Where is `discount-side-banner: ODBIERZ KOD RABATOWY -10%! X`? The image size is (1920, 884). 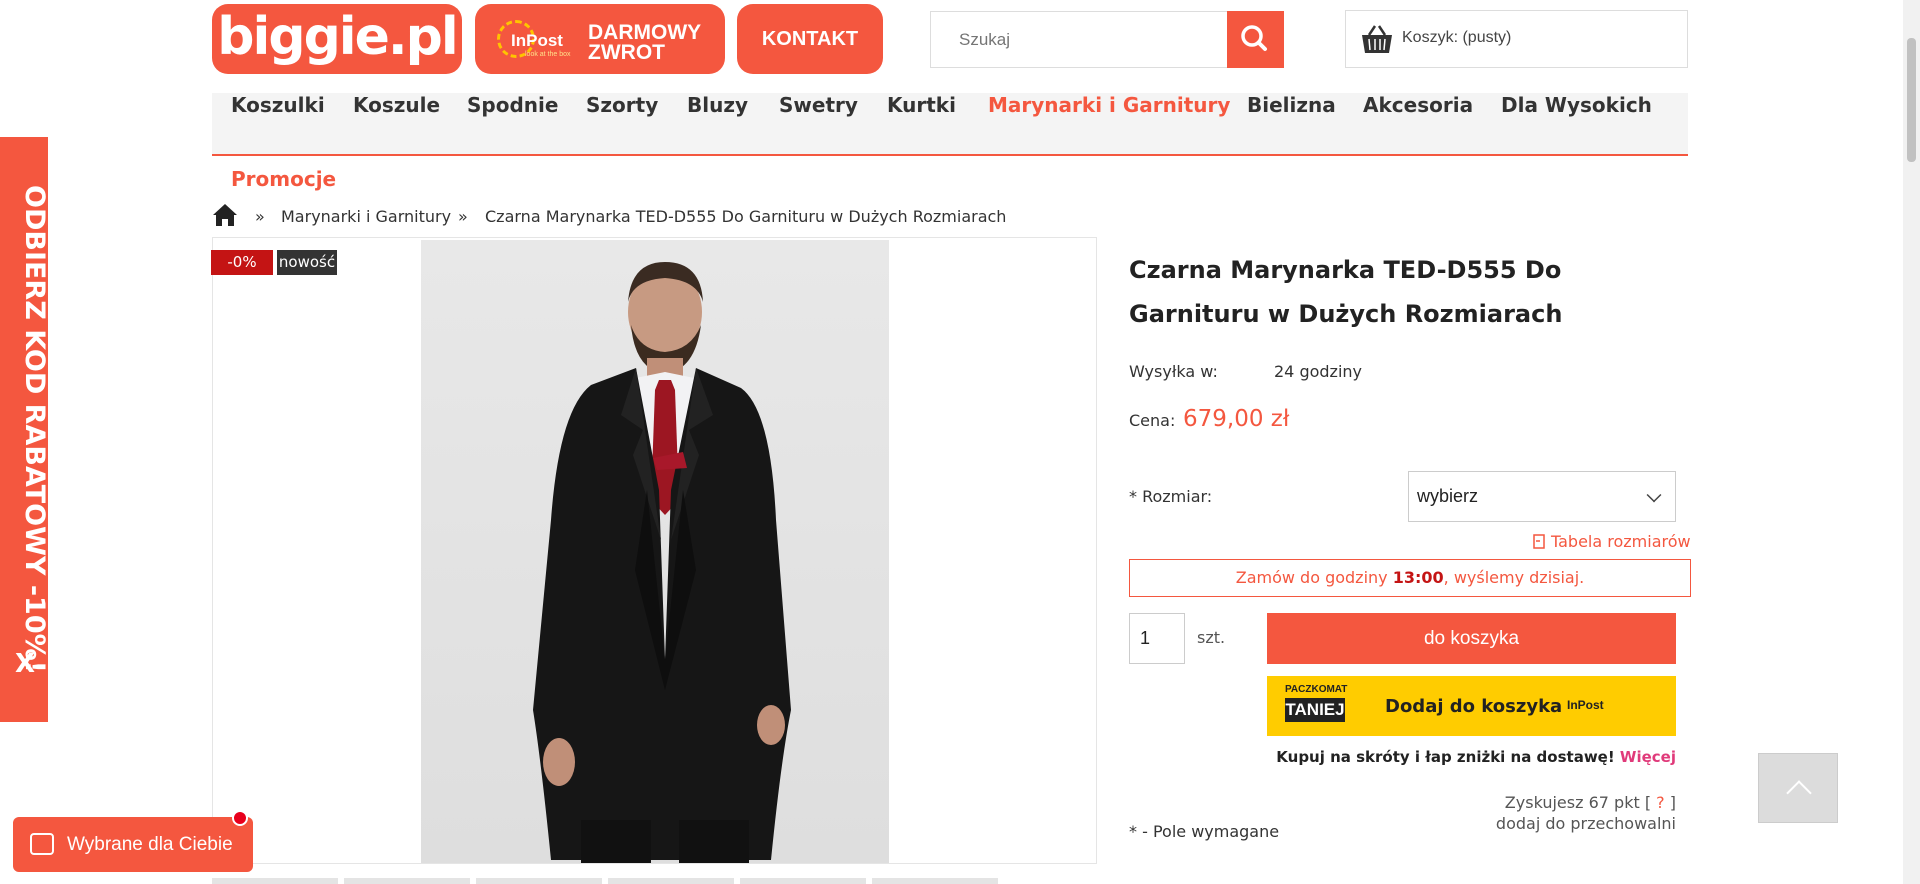
discount-side-banner: ODBIERZ KOD RABATOWY -10%! X is located at coordinates (25, 429).